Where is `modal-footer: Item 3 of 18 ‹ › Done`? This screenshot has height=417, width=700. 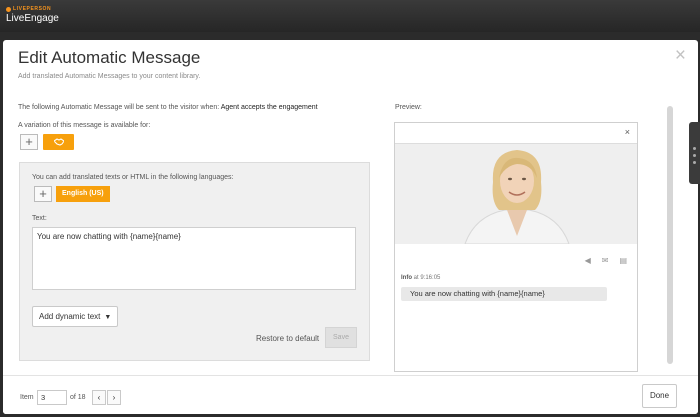 modal-footer: Item 3 of 18 ‹ › Done is located at coordinates (350, 394).